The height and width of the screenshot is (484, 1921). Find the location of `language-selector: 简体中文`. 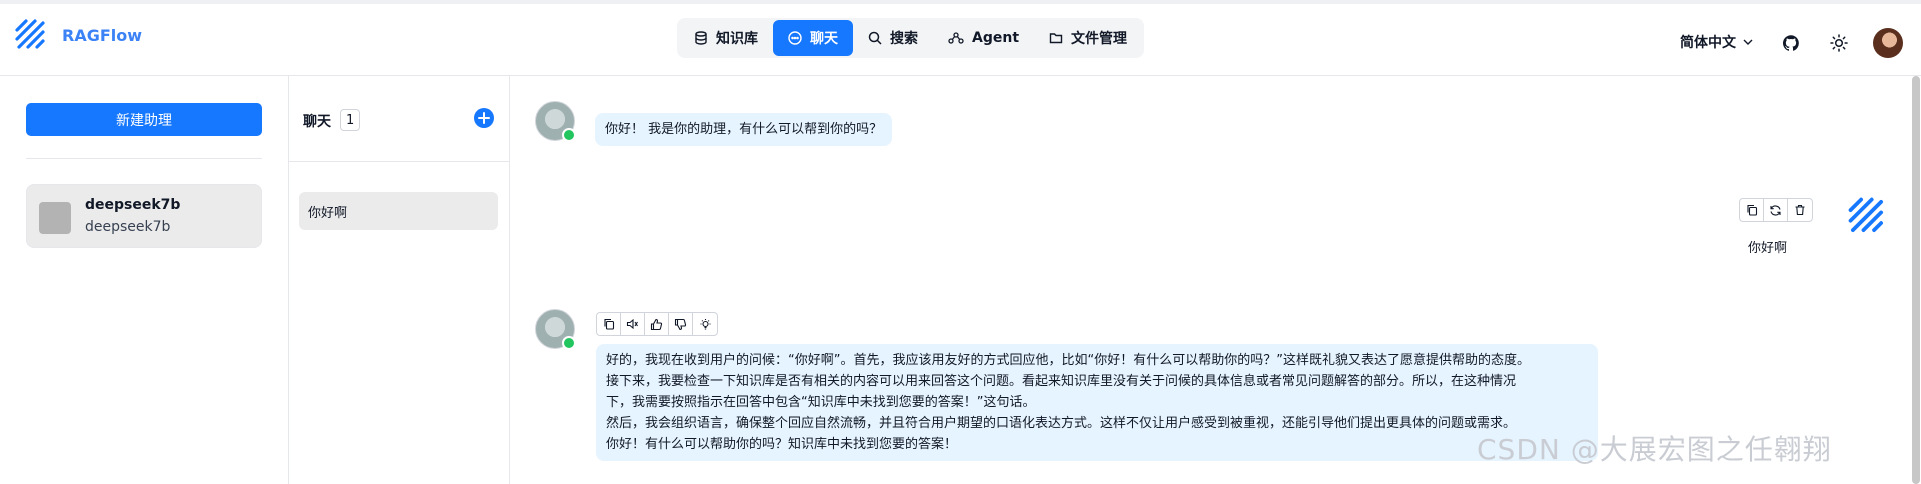

language-selector: 简体中文 is located at coordinates (1717, 42).